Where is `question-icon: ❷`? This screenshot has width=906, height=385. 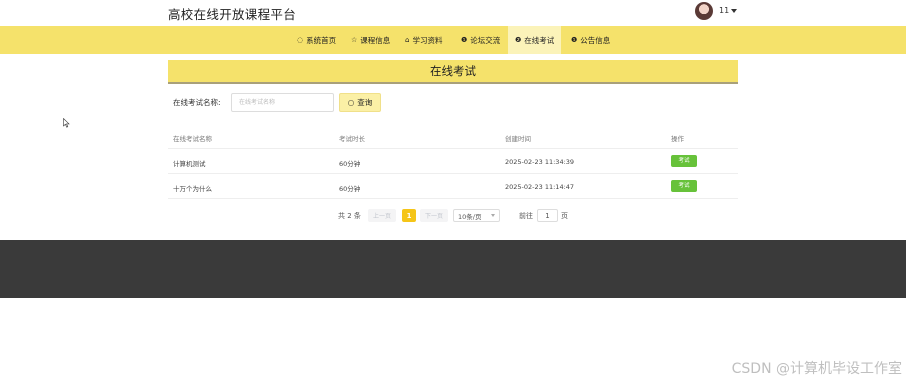
question-icon: ❷ is located at coordinates (518, 40).